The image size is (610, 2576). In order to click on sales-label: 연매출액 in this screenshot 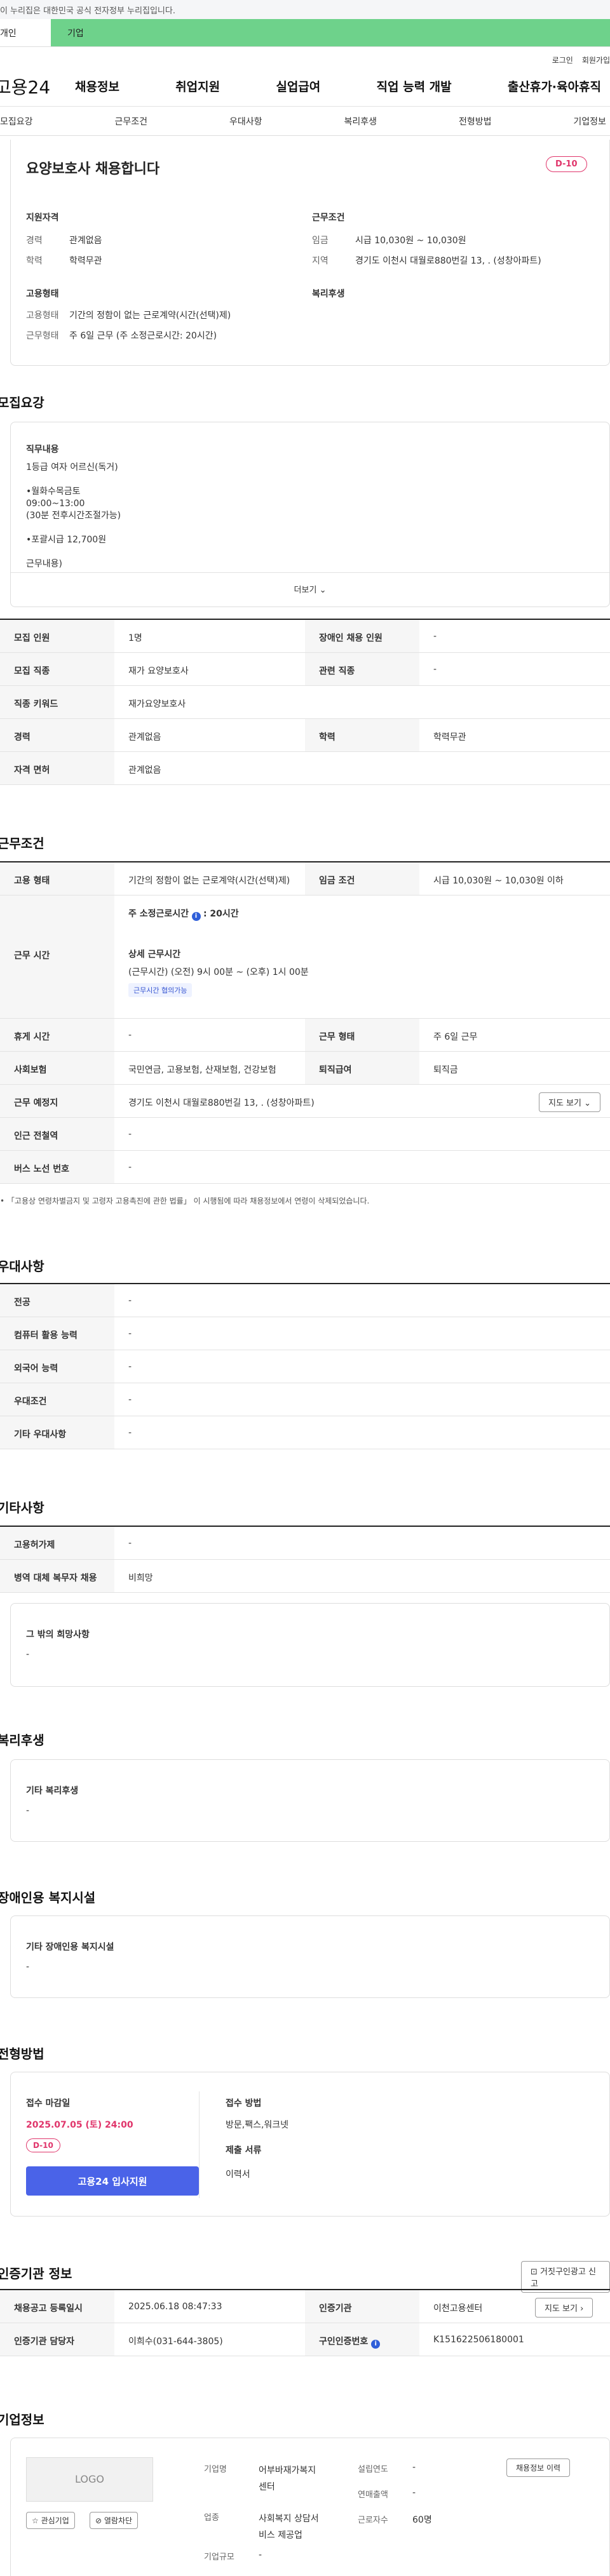, I will do `click(373, 2495)`.